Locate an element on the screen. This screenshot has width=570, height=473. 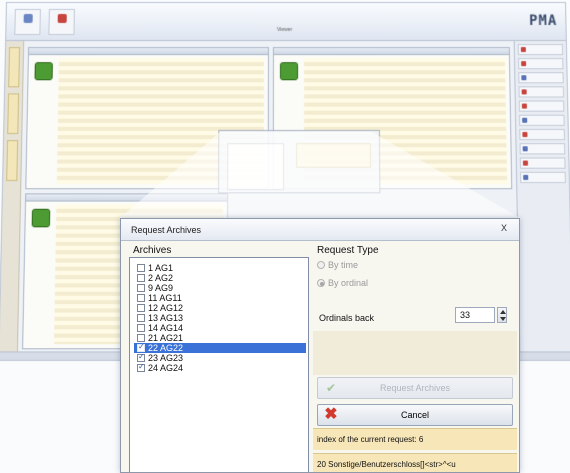
archive-list-item: 21 AG21 is located at coordinates (220, 338).